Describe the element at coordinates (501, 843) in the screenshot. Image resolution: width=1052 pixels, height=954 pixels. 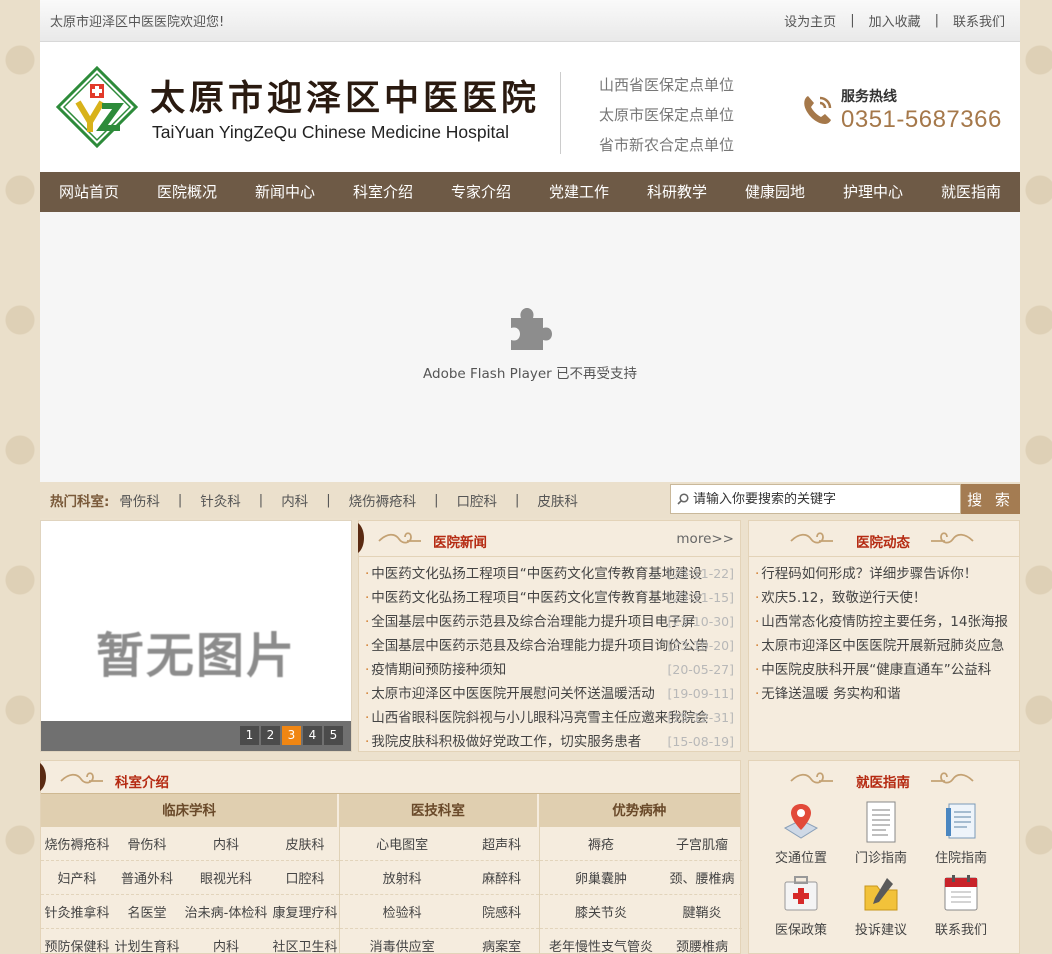
I see `department-link: 超声科` at that location.